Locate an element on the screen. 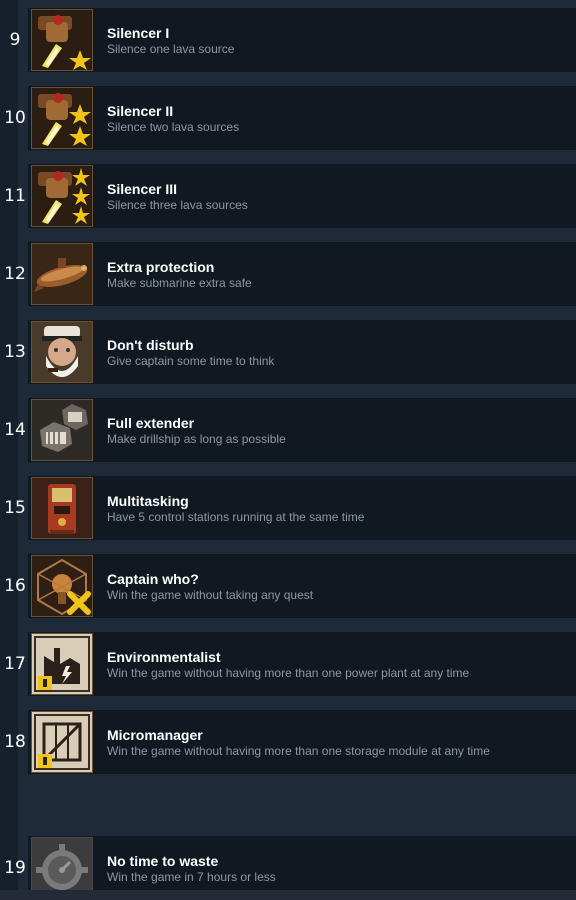 The image size is (576, 900). achievement-title: Micromanager is located at coordinates (155, 735).